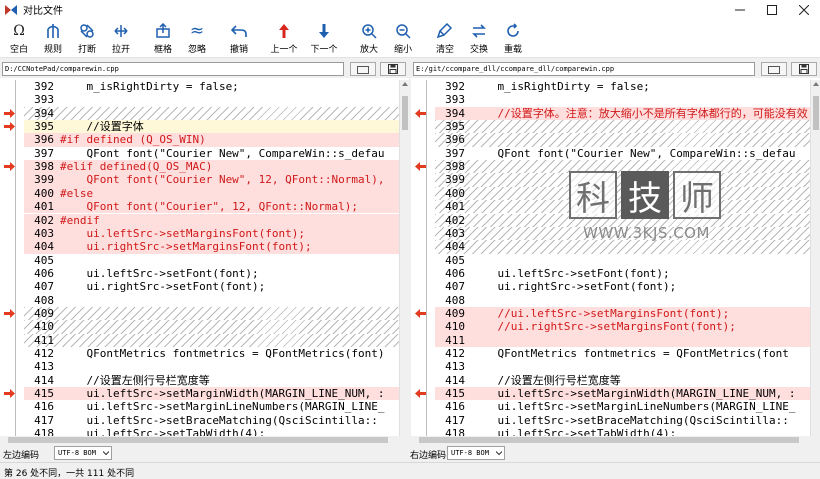  What do you see at coordinates (393, 69) in the screenshot?
I see `left-save-button` at bounding box center [393, 69].